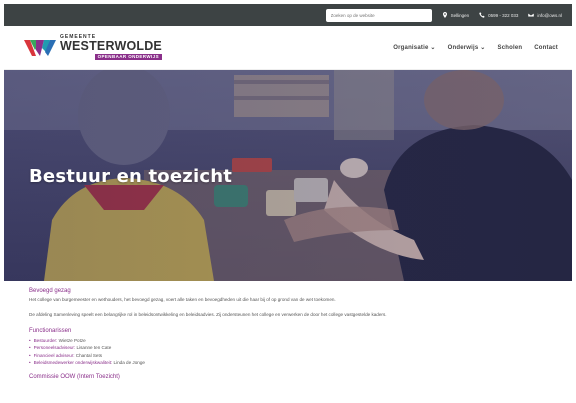 The width and height of the screenshot is (576, 403). I want to click on list-item: Personeelsadviseur: Lisanne ten Cate, so click(288, 347).